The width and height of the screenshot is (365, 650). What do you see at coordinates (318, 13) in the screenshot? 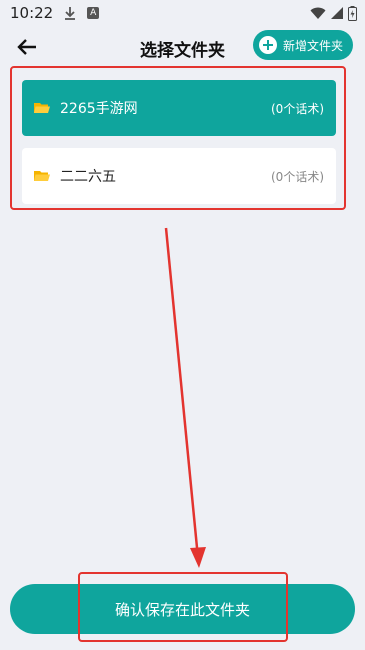
I see `wifi-icon` at bounding box center [318, 13].